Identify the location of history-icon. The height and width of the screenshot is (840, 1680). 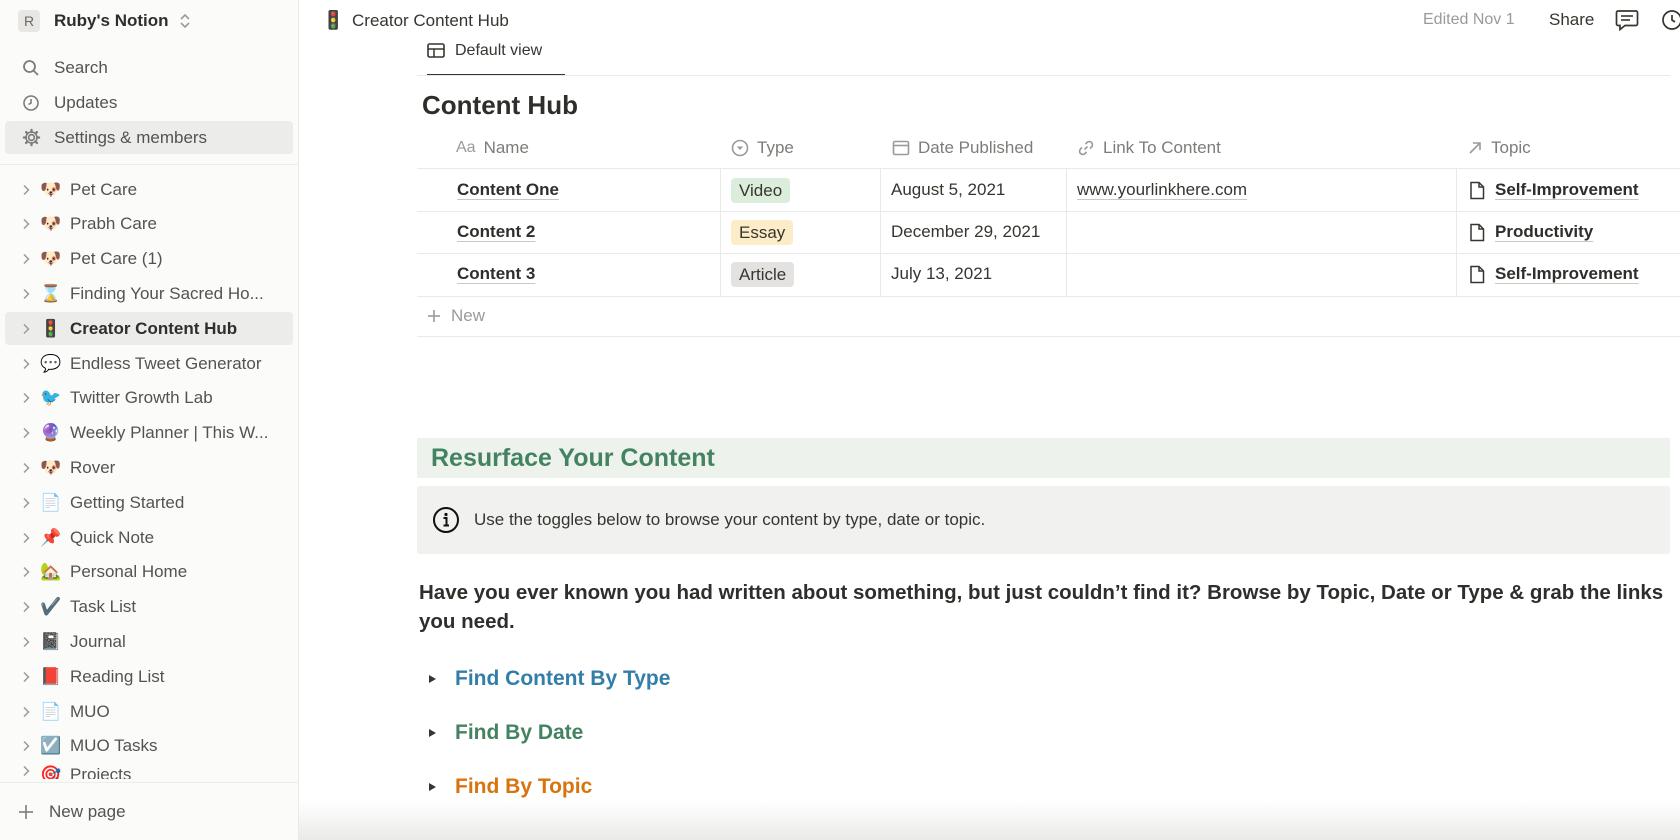
(1670, 20).